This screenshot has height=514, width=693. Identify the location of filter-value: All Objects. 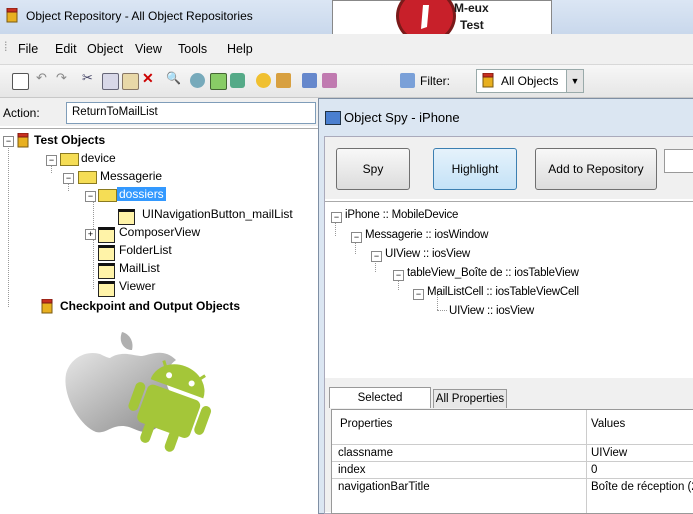
(530, 81).